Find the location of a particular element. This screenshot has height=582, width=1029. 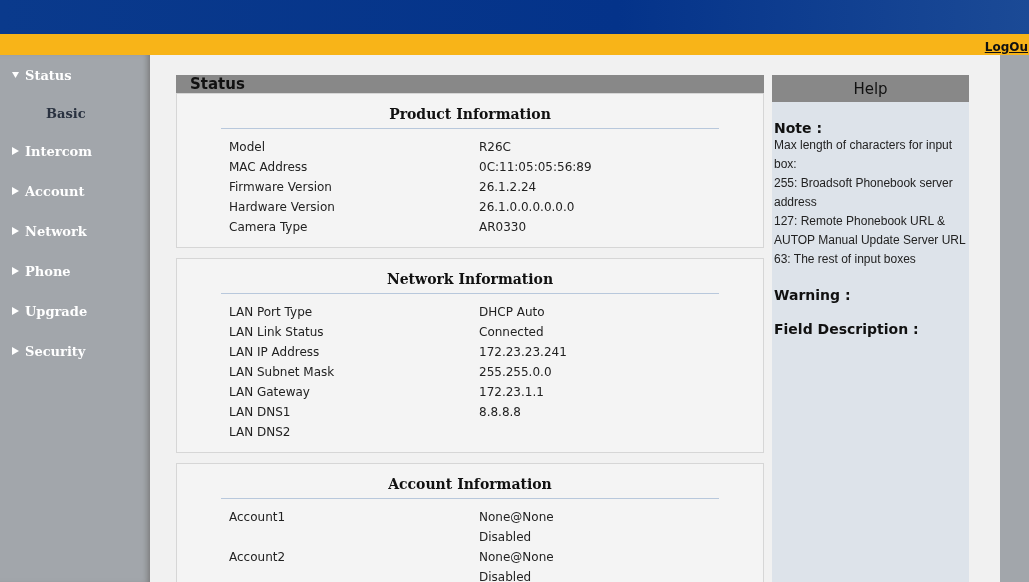

field-label: LAN DNS1 is located at coordinates (260, 412).